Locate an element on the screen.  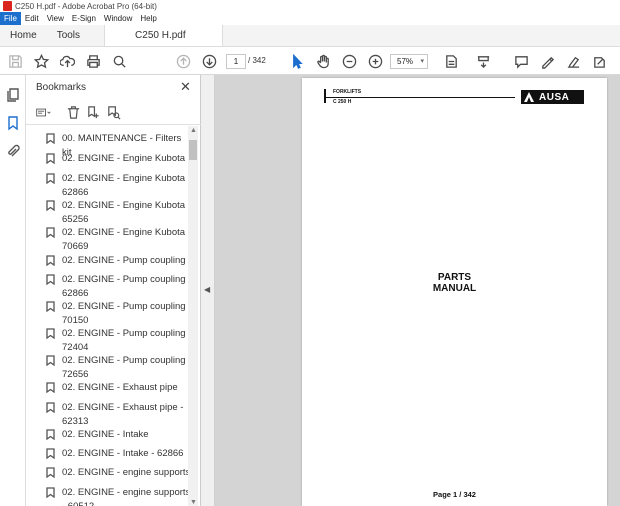
bookmark-label: 02. ENGINE - engine supports is located at coordinates (126, 472).